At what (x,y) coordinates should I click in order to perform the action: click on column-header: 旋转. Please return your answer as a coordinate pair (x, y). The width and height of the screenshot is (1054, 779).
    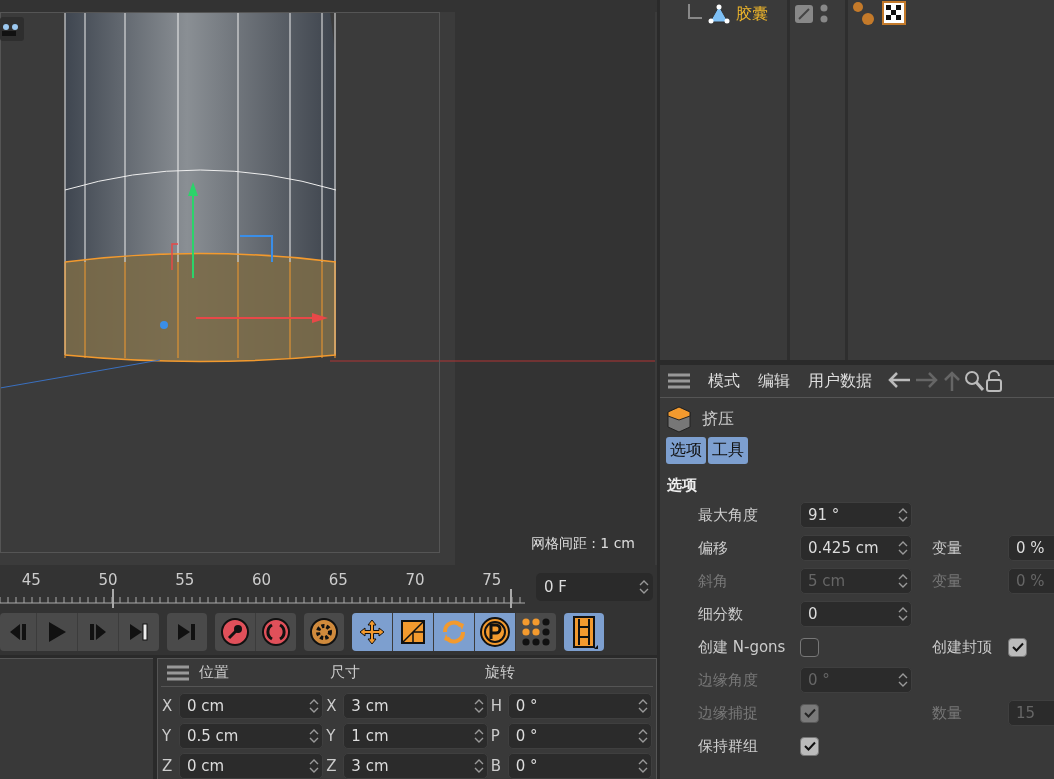
    Looking at the image, I should click on (500, 672).